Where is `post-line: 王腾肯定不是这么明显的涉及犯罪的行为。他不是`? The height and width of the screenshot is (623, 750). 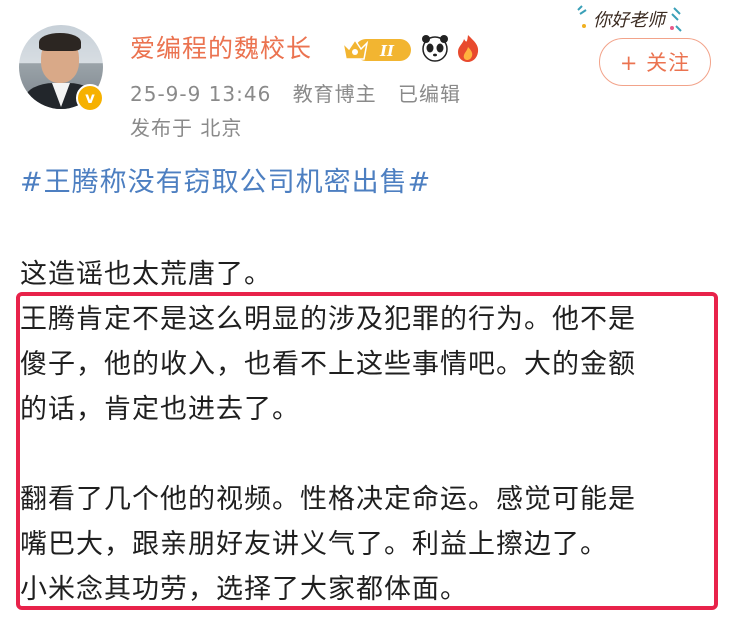
post-line: 王腾肯定不是这么明显的涉及犯罪的行为。他不是 is located at coordinates (328, 319).